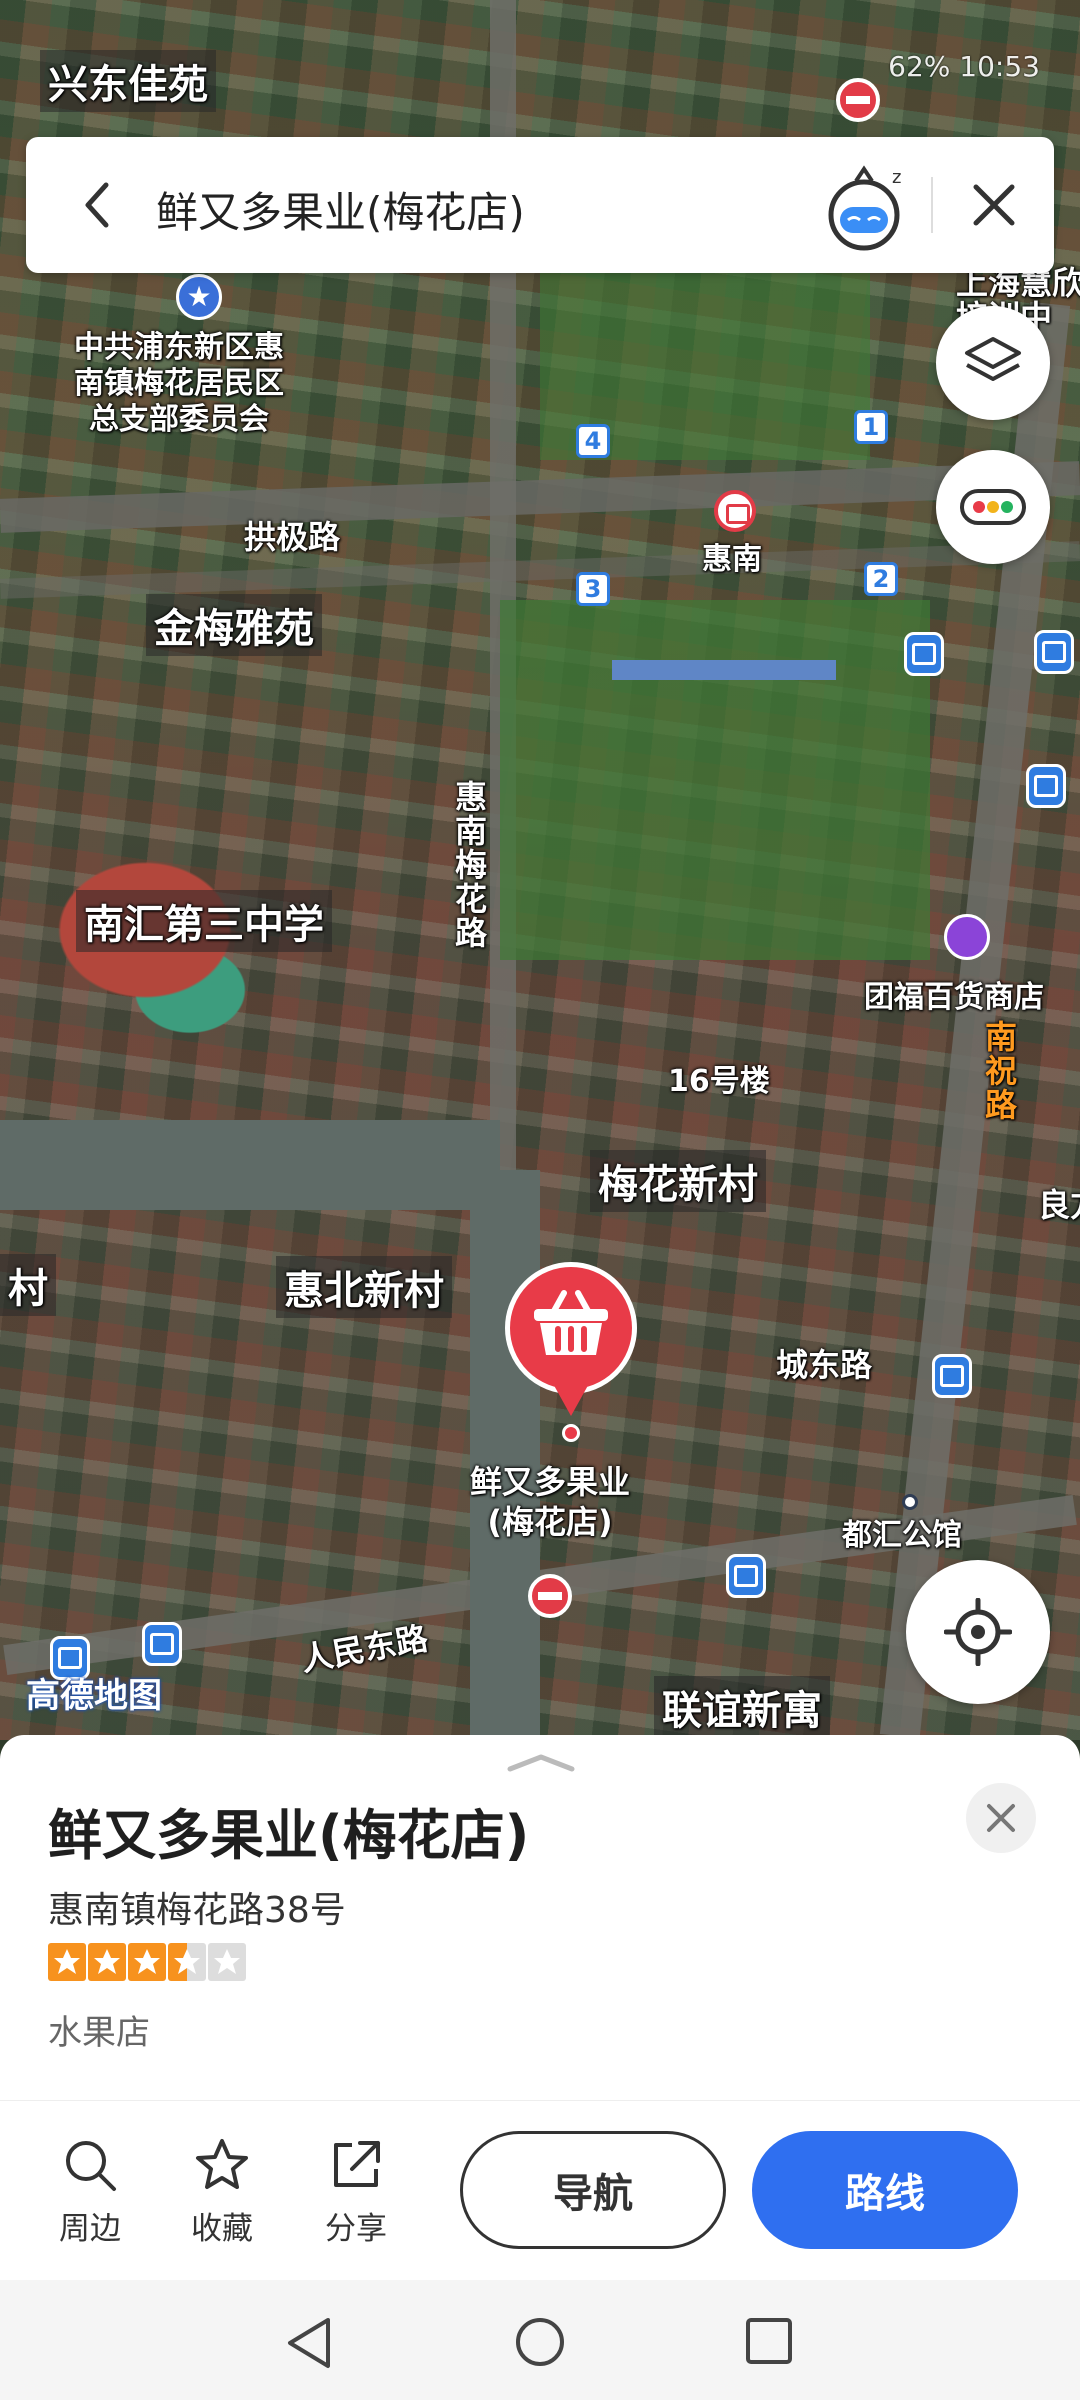 Image resolution: width=1080 pixels, height=2400 pixels. I want to click on favorite-label: 收藏, so click(222, 2229).